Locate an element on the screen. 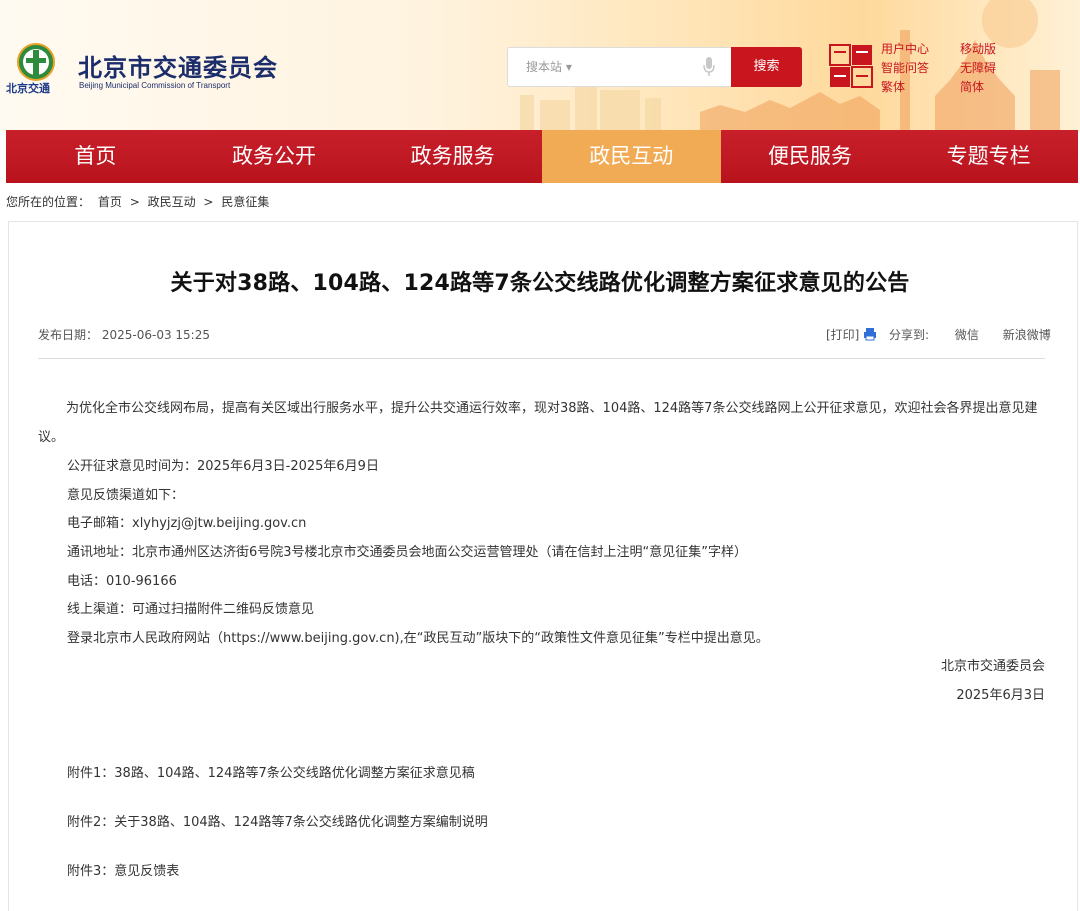 This screenshot has height=911, width=1080. breadcrumb: 您所在的位置： 首页 > 政民互动 > 民意征集 is located at coordinates (137, 201).